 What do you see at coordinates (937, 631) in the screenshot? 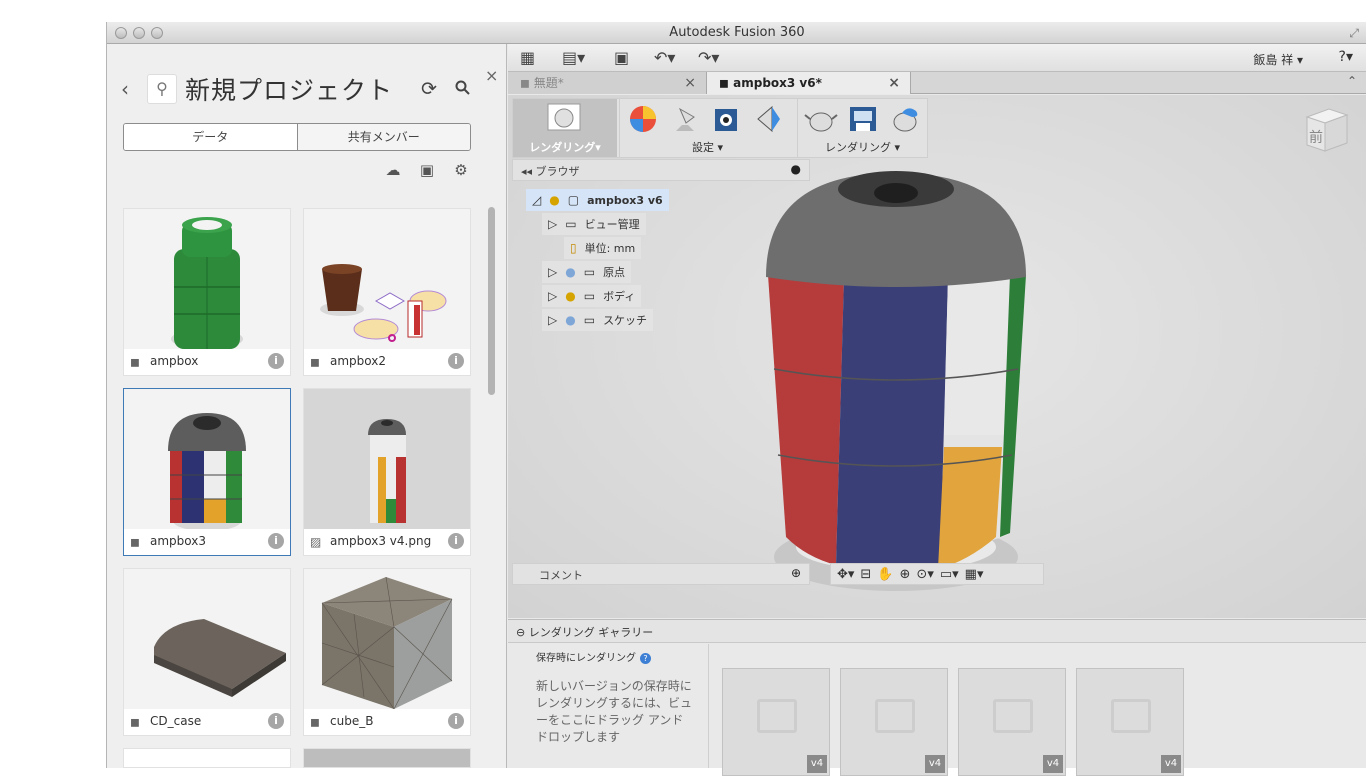
I see `render-gallery-header: ⊖ レンダリング ギャラリー` at bounding box center [937, 631].